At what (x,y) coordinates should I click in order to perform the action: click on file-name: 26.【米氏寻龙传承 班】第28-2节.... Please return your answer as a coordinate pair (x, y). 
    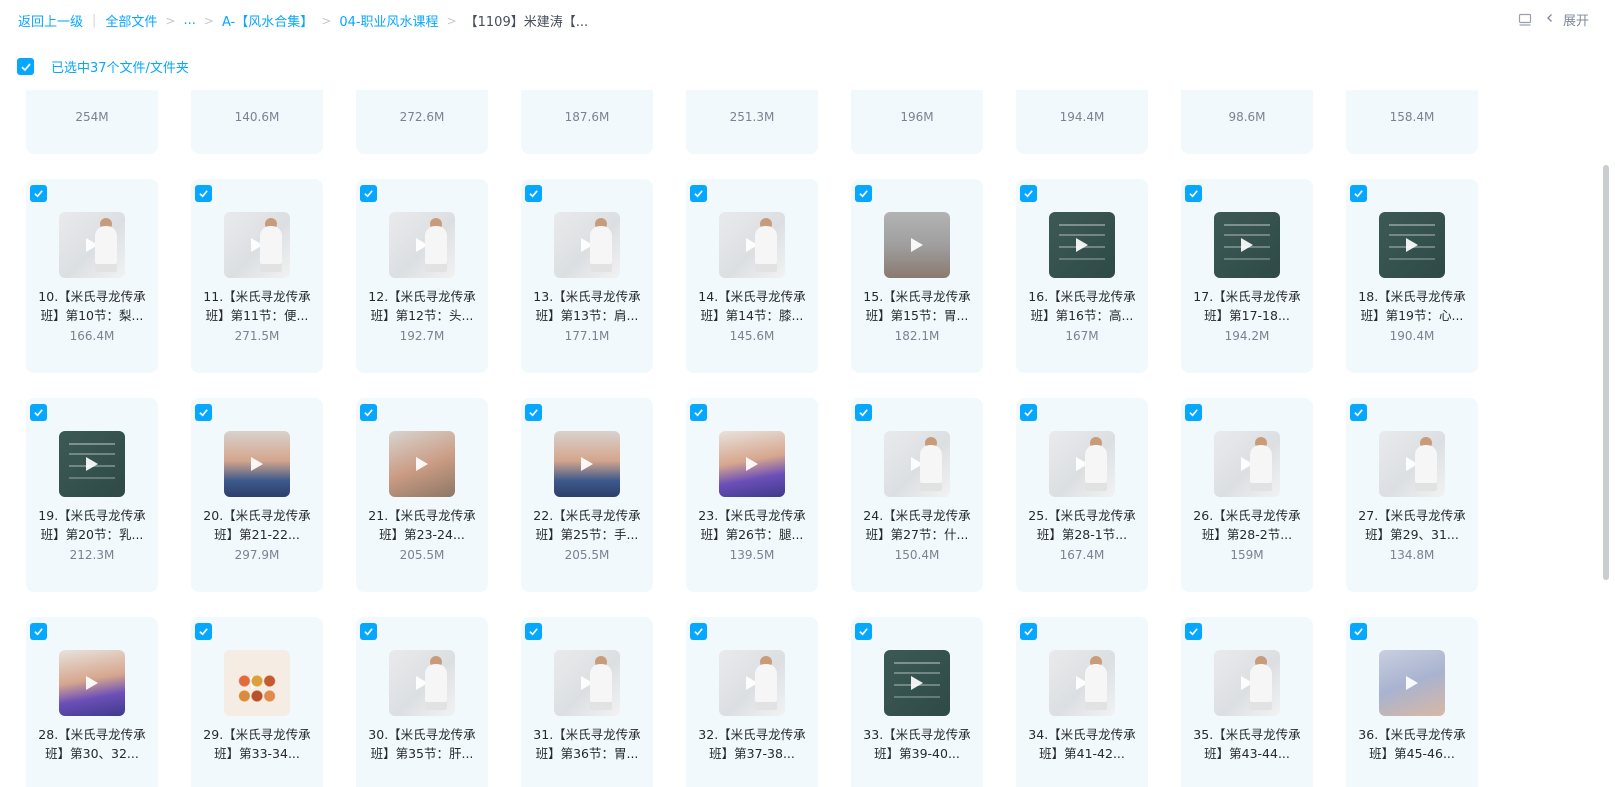
    Looking at the image, I should click on (1247, 525).